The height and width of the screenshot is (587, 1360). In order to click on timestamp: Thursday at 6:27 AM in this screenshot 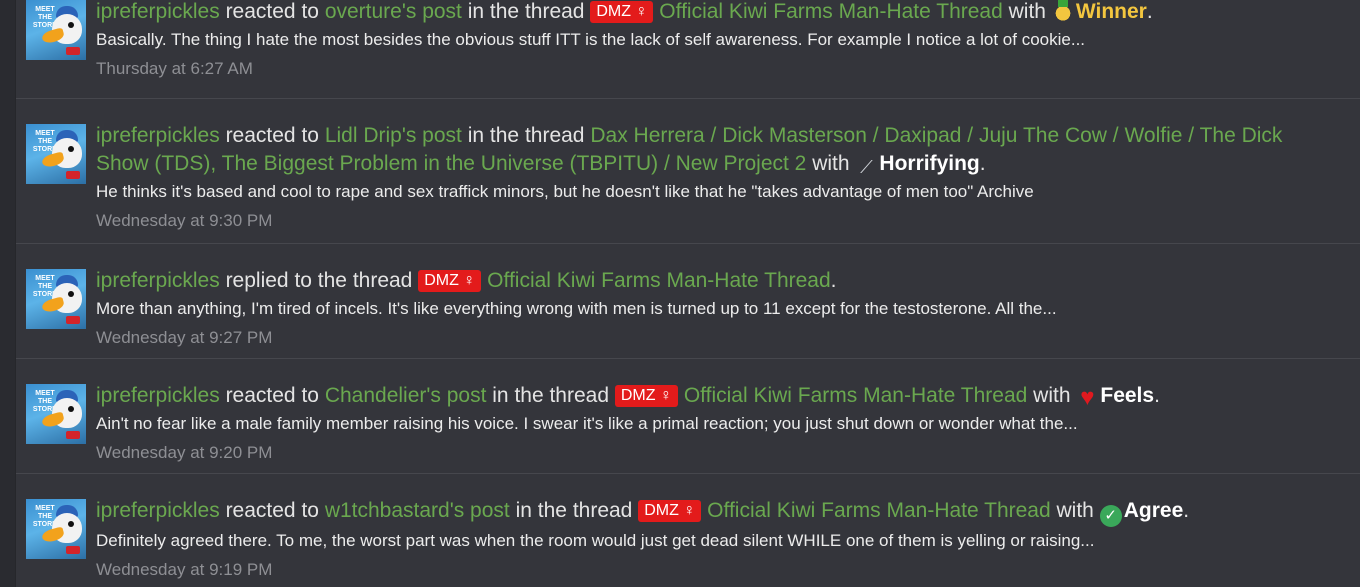, I will do `click(713, 69)`.